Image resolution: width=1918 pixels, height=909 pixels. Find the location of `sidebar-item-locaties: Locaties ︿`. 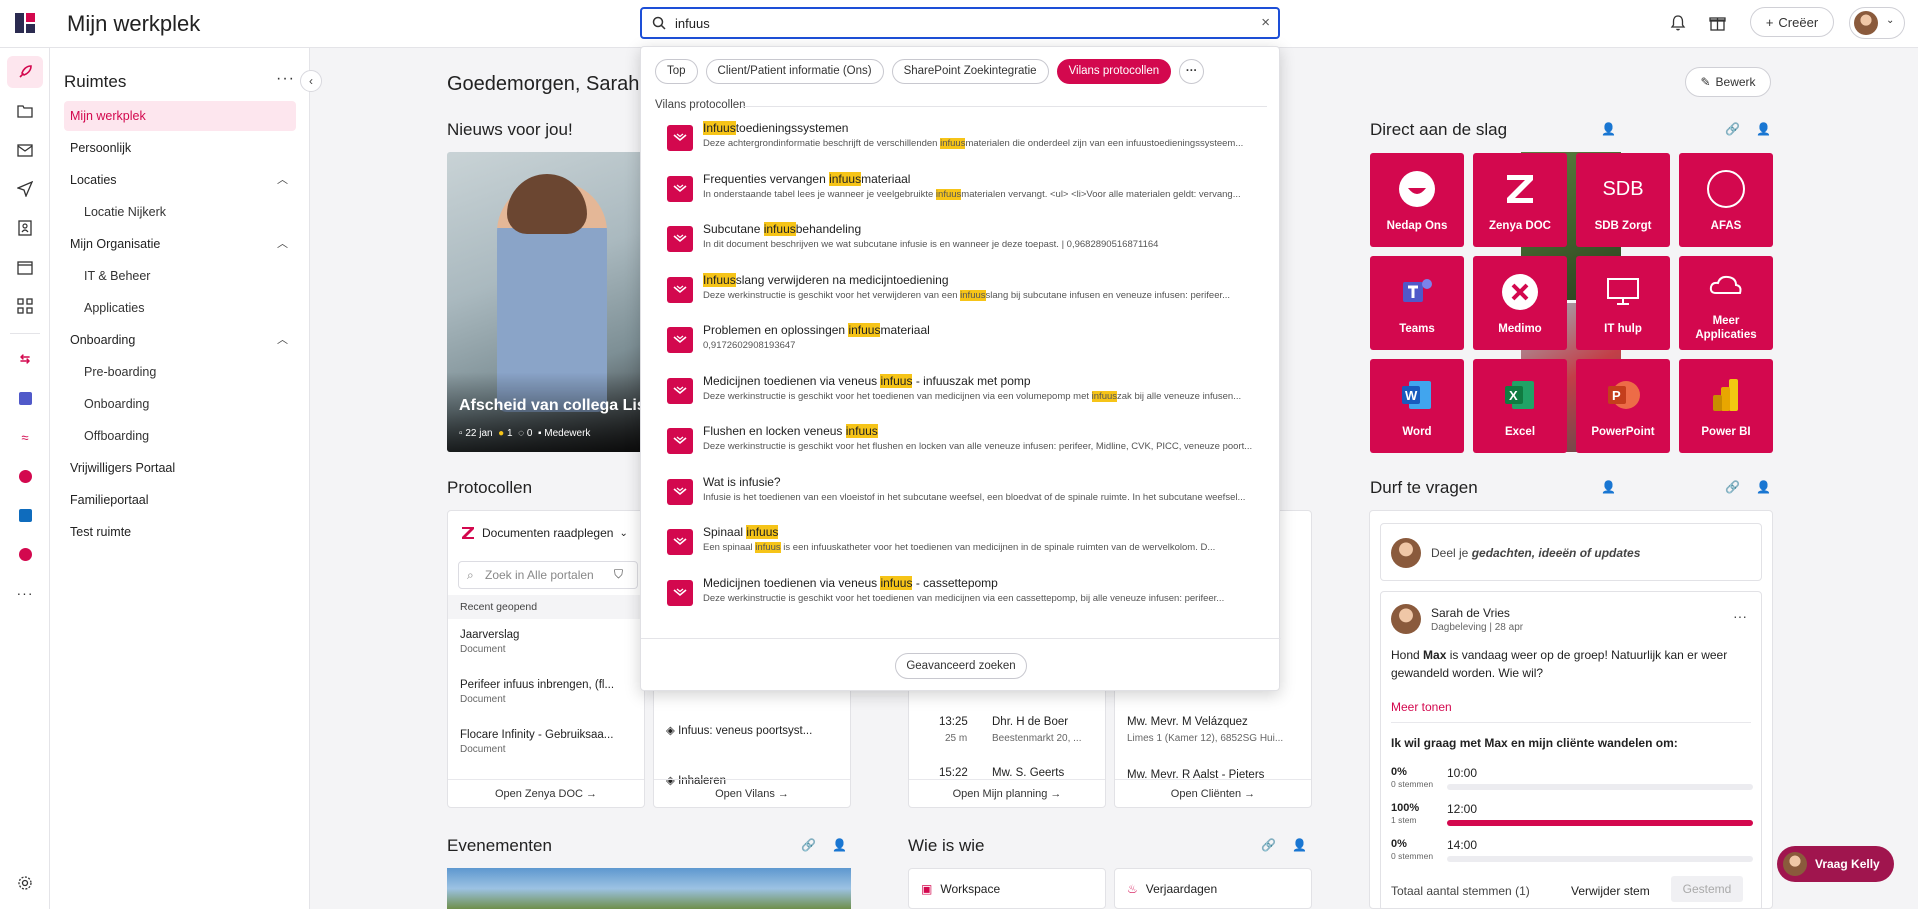

sidebar-item-locaties: Locaties ︿ is located at coordinates (180, 180).